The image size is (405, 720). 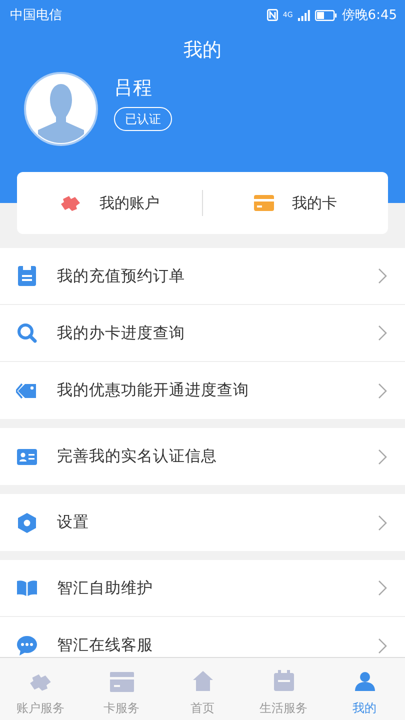 What do you see at coordinates (203, 681) in the screenshot?
I see `home-icon` at bounding box center [203, 681].